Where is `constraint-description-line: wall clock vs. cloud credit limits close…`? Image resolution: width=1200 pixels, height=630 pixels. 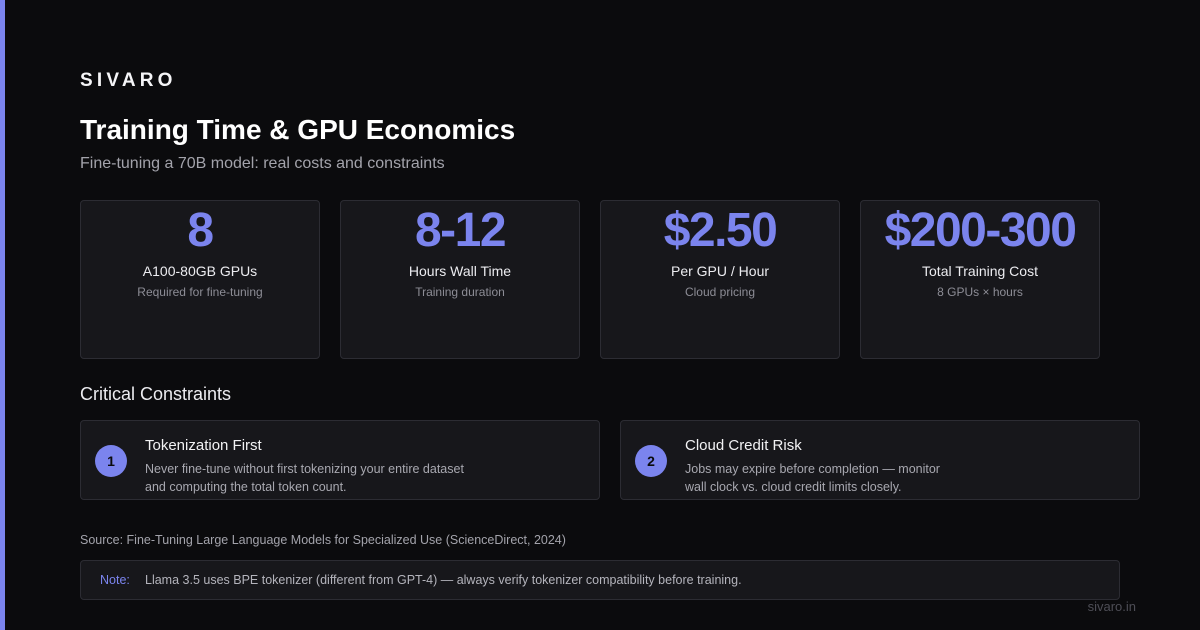
constraint-description-line: wall clock vs. cloud credit limits close… is located at coordinates (793, 487).